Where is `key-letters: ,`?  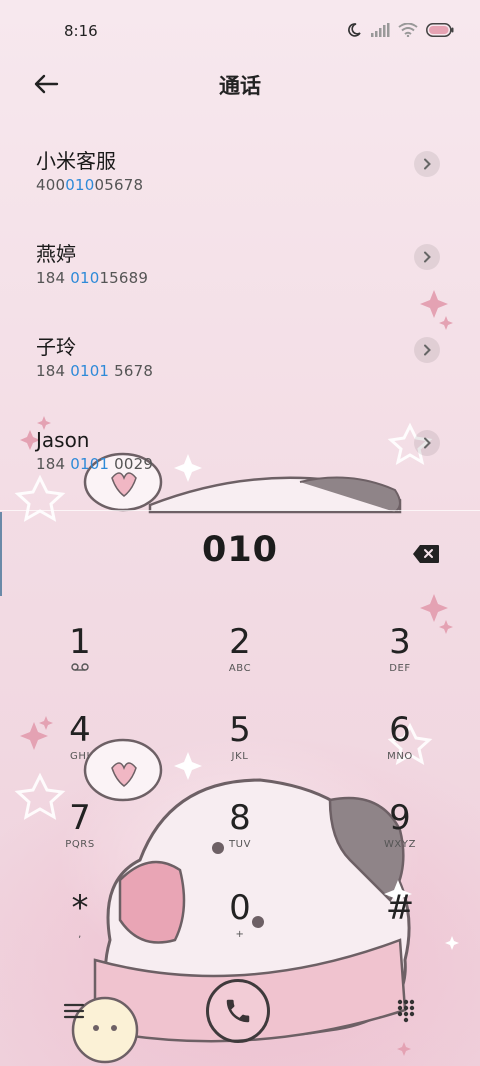 key-letters: , is located at coordinates (80, 934).